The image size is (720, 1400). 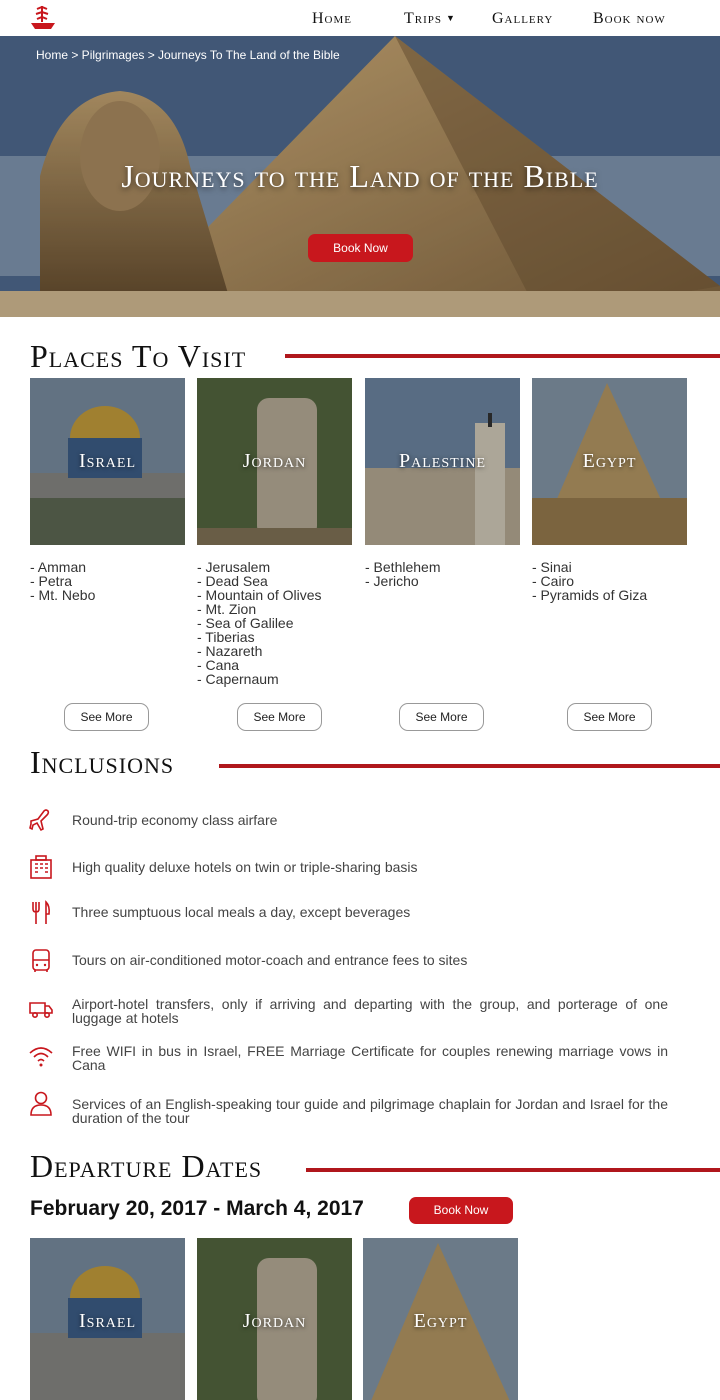 What do you see at coordinates (41, 960) in the screenshot?
I see `bus-icon` at bounding box center [41, 960].